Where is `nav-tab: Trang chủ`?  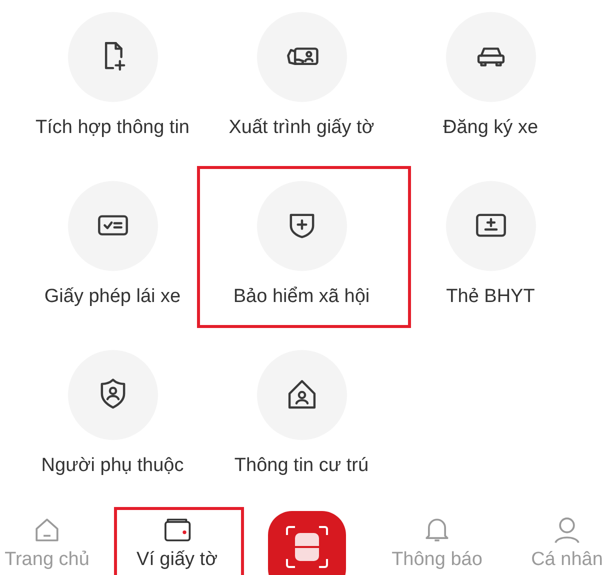 nav-tab: Trang chủ is located at coordinates (56, 542).